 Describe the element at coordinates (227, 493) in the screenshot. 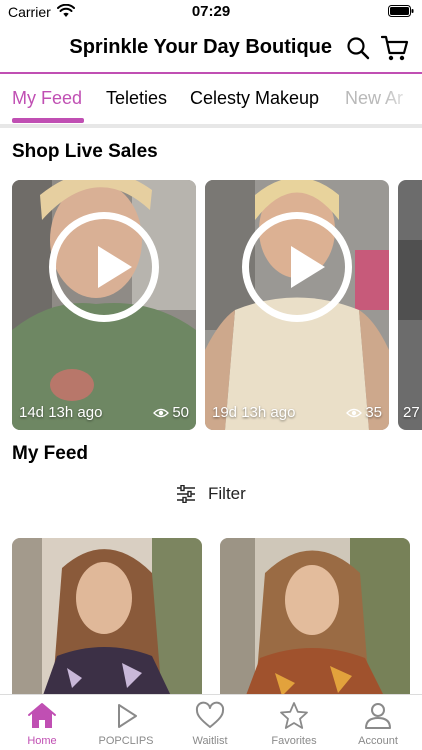

I see `filter-label: Filter` at that location.